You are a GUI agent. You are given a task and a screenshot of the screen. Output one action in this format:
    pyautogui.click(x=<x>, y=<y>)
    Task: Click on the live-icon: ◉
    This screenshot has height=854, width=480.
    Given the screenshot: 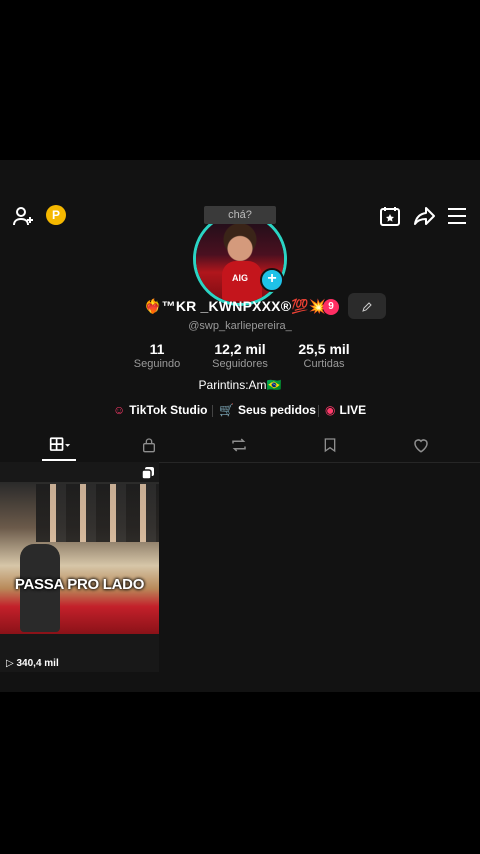 What is the action you would take?
    pyautogui.click(x=330, y=410)
    